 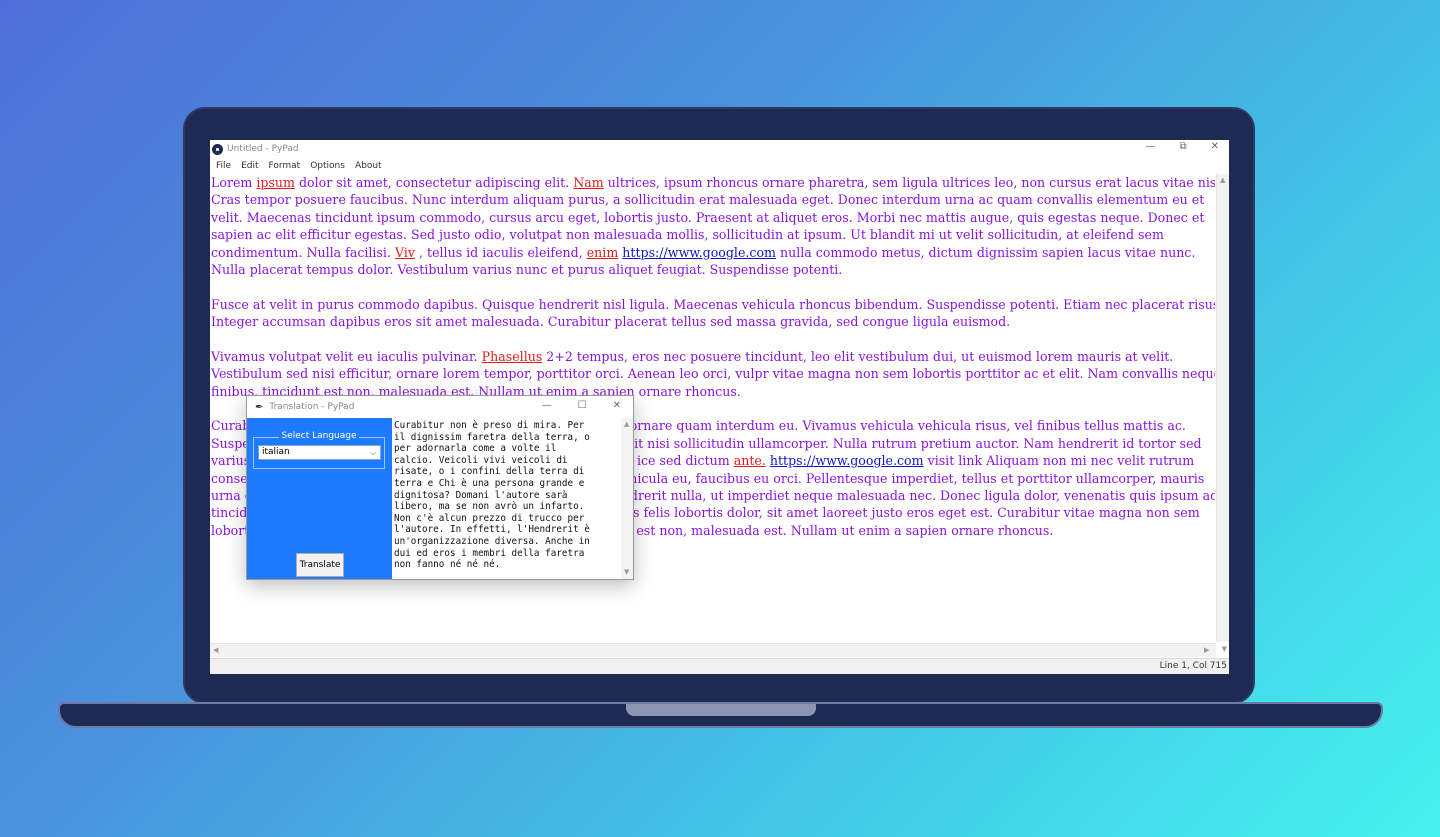 I want to click on dialog-control-panel: Select Language italian ⌵ Translate, so click(x=319, y=498).